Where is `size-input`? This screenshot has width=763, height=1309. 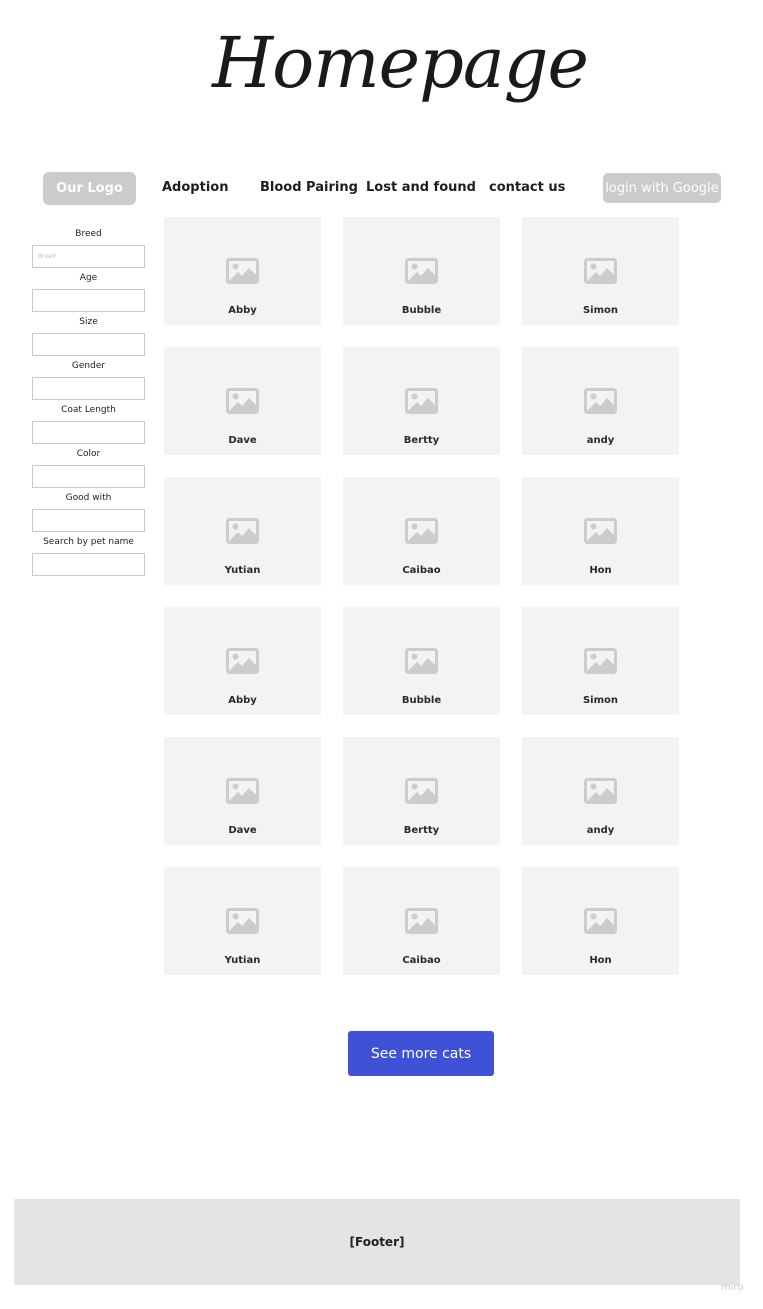 size-input is located at coordinates (88, 344).